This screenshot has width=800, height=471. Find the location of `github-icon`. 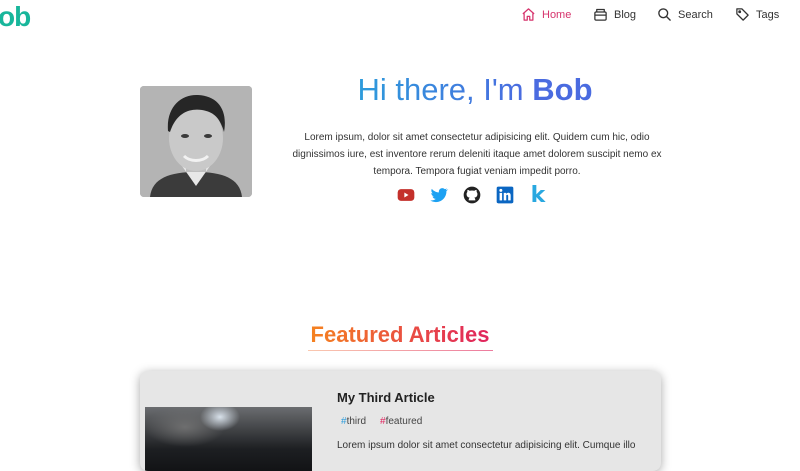

github-icon is located at coordinates (472, 195).